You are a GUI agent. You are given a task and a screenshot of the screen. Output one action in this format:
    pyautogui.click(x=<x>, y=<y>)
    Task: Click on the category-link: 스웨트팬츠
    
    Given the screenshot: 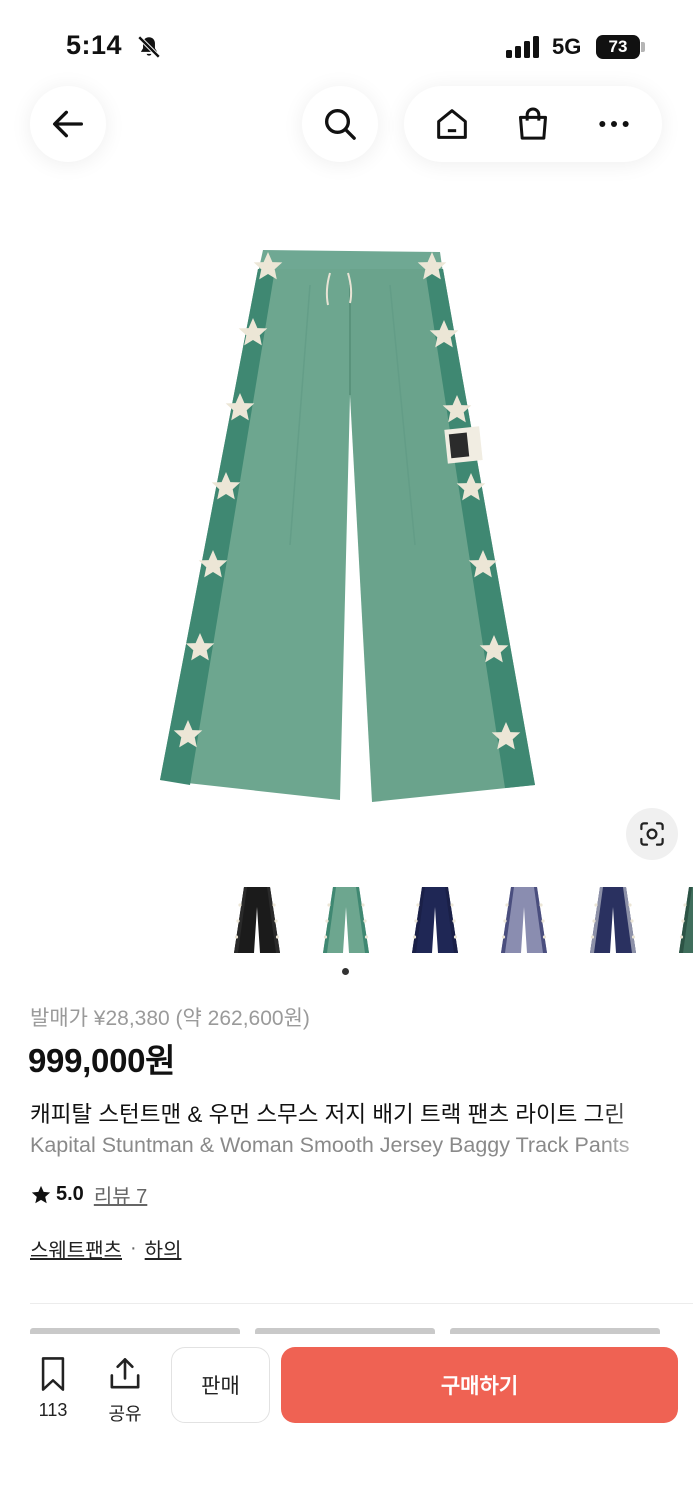 What is the action you would take?
    pyautogui.click(x=76, y=1248)
    